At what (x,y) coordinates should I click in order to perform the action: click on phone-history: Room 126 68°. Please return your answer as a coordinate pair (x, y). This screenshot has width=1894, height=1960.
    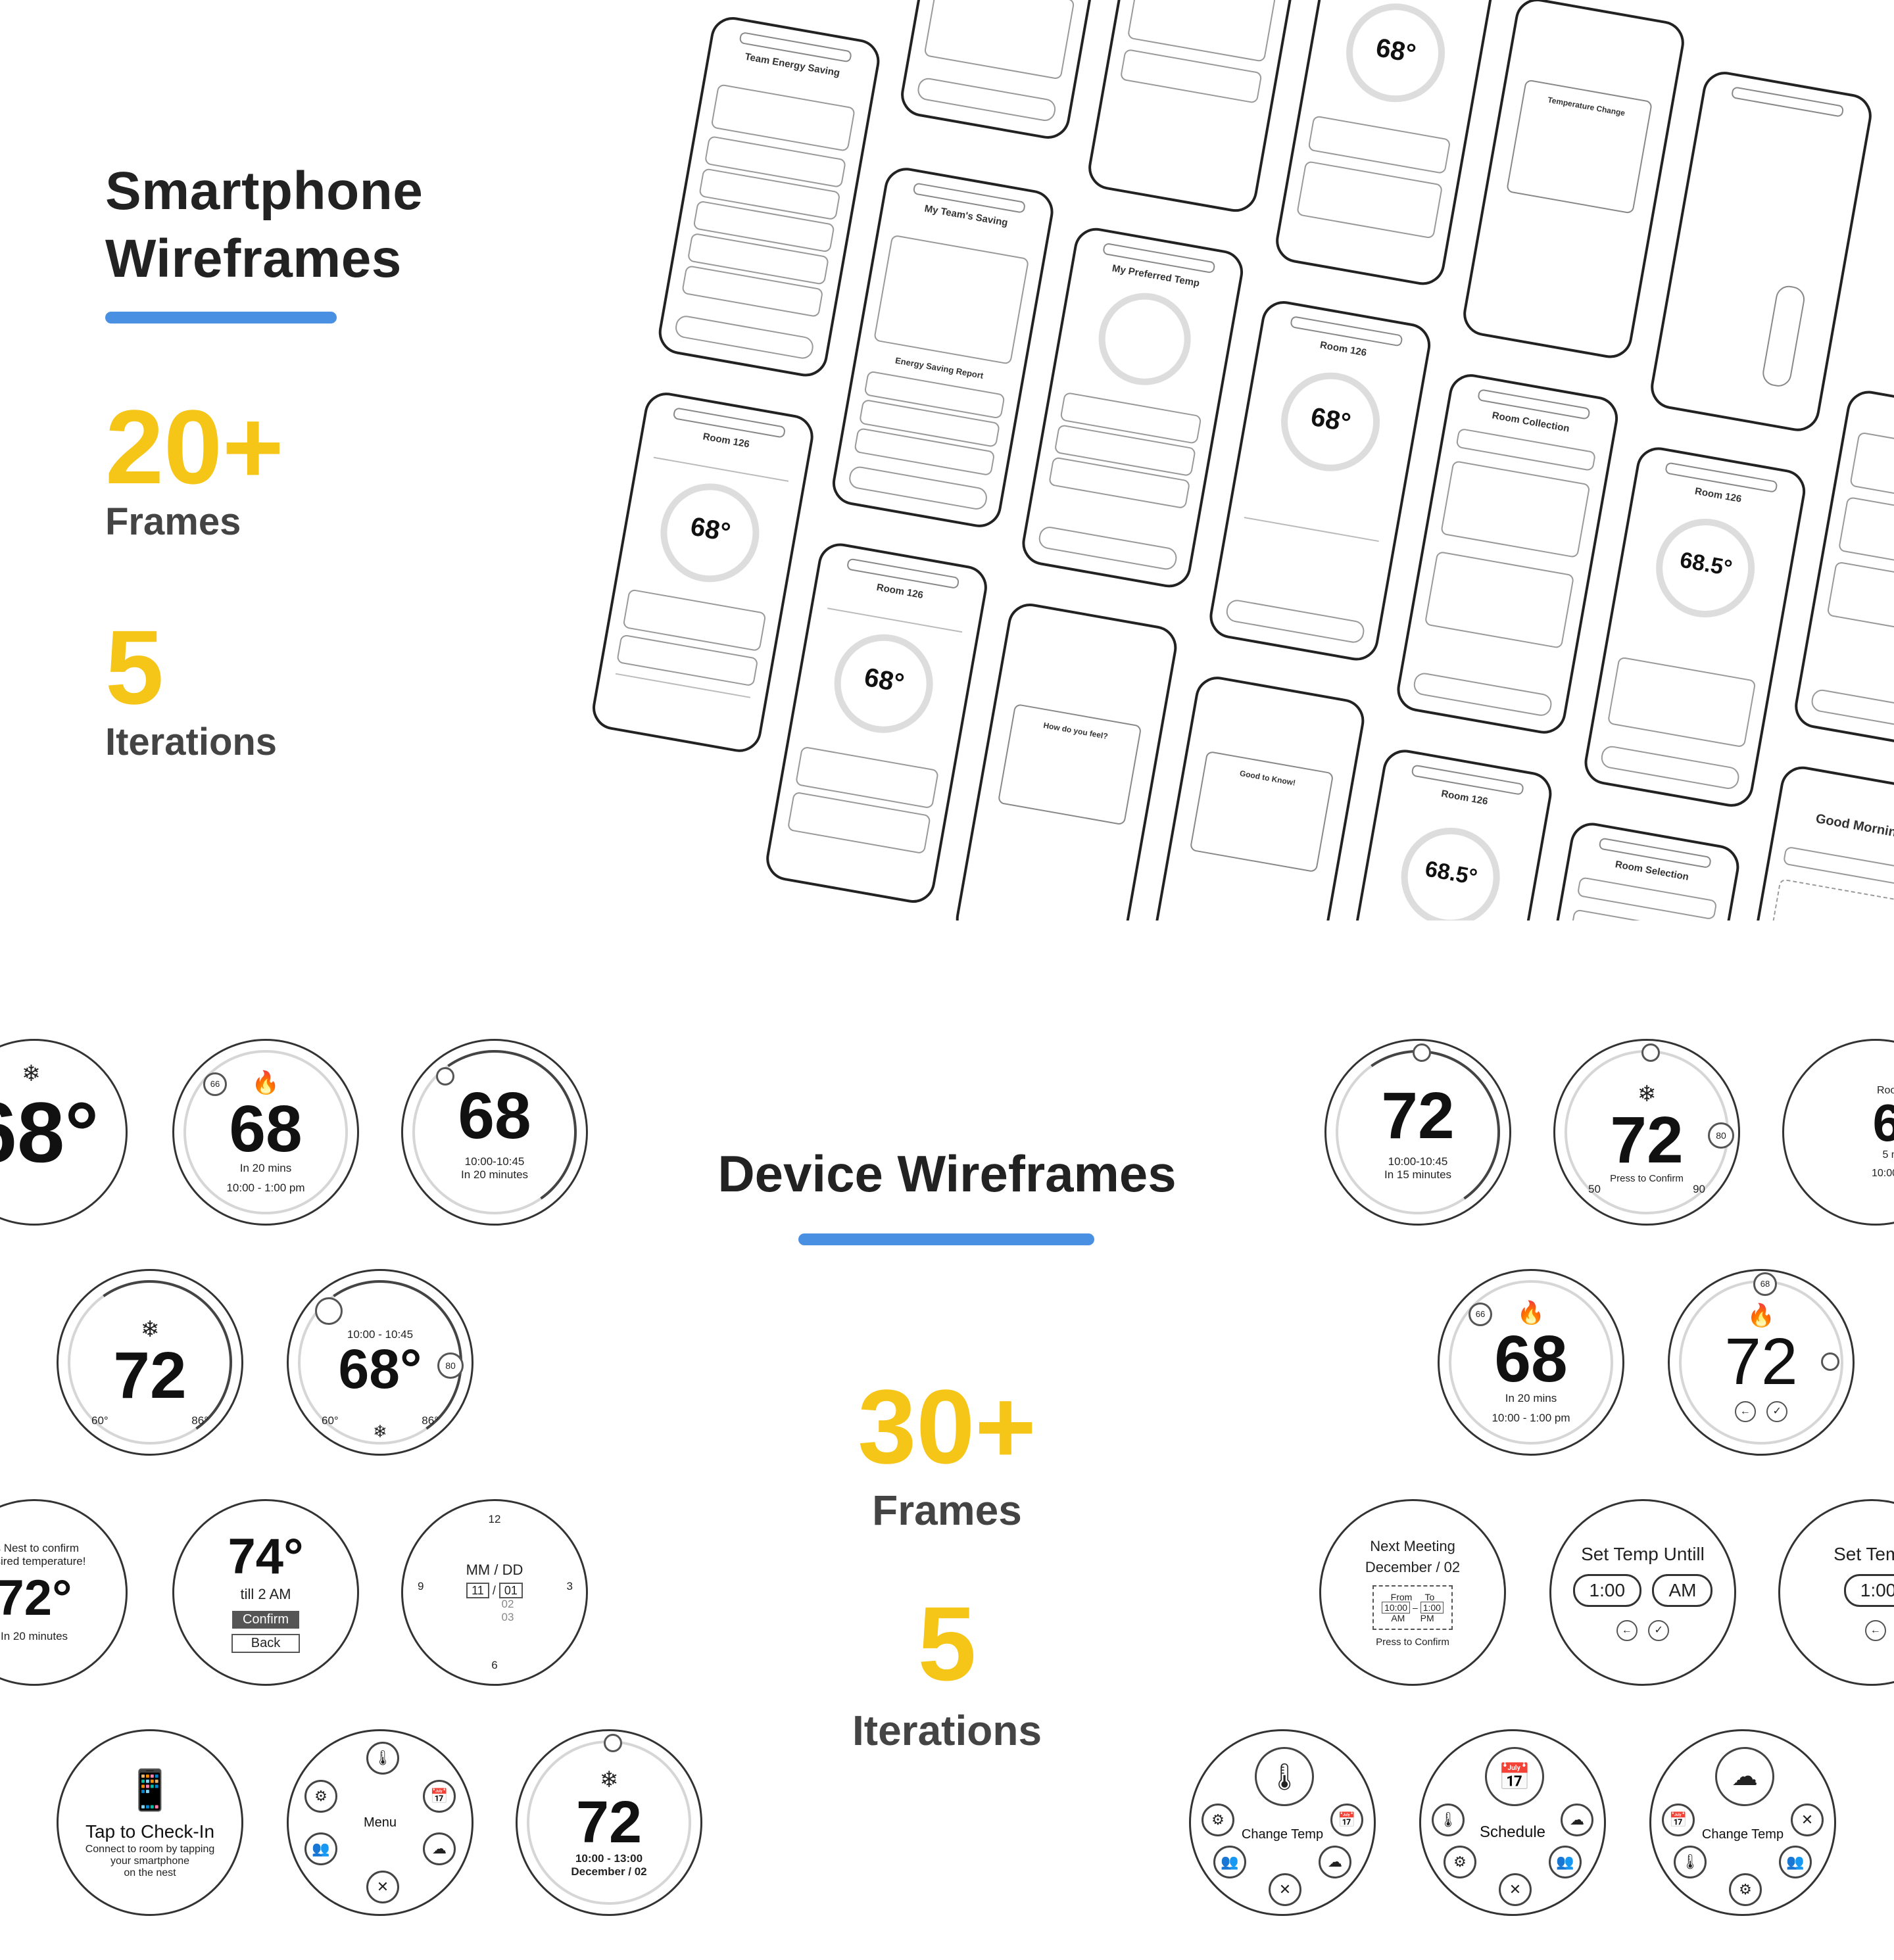
    Looking at the image, I should click on (1320, 480).